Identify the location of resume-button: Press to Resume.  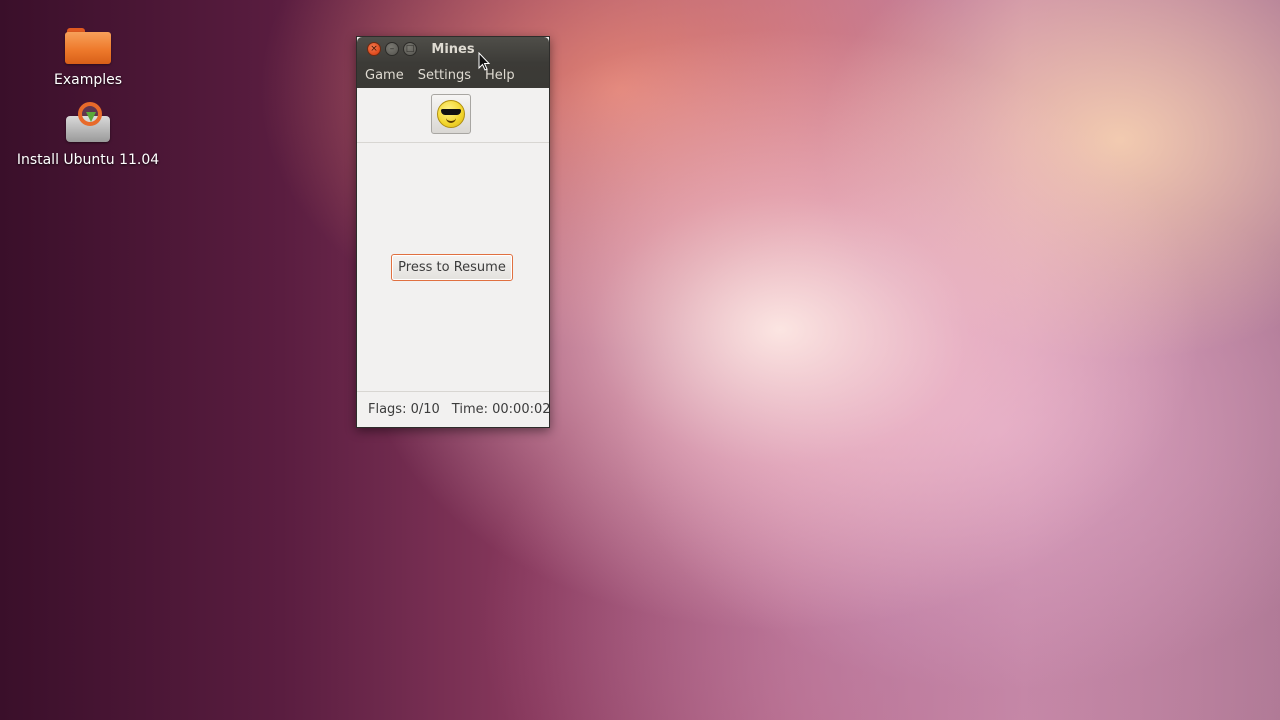
(452, 267).